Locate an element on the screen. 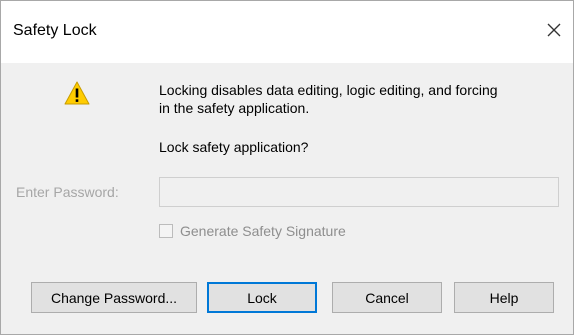 The height and width of the screenshot is (335, 574). close-icon is located at coordinates (554, 30).